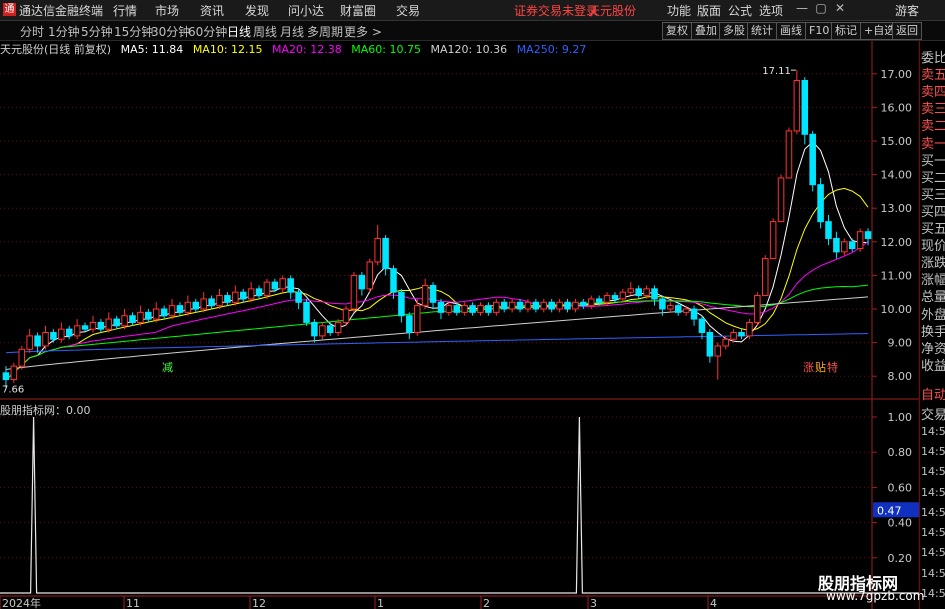  Describe the element at coordinates (167, 10) in the screenshot. I see `menu-shichang: 市场` at that location.